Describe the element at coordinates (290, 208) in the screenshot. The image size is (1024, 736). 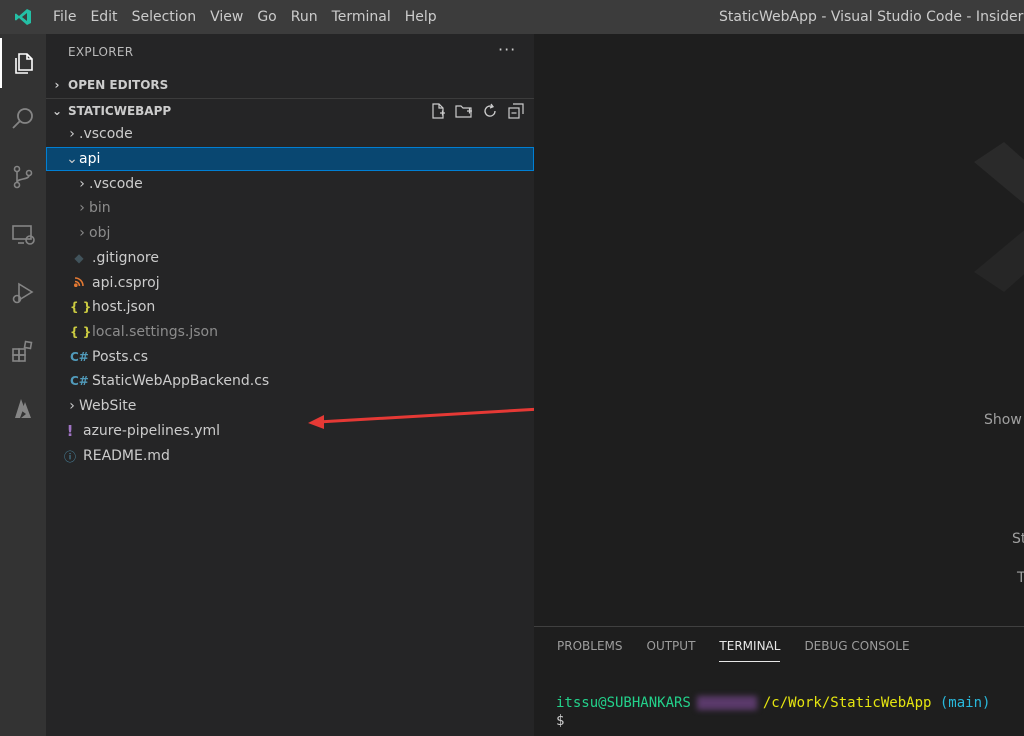
I see `tree-item-bin: › bin` at that location.